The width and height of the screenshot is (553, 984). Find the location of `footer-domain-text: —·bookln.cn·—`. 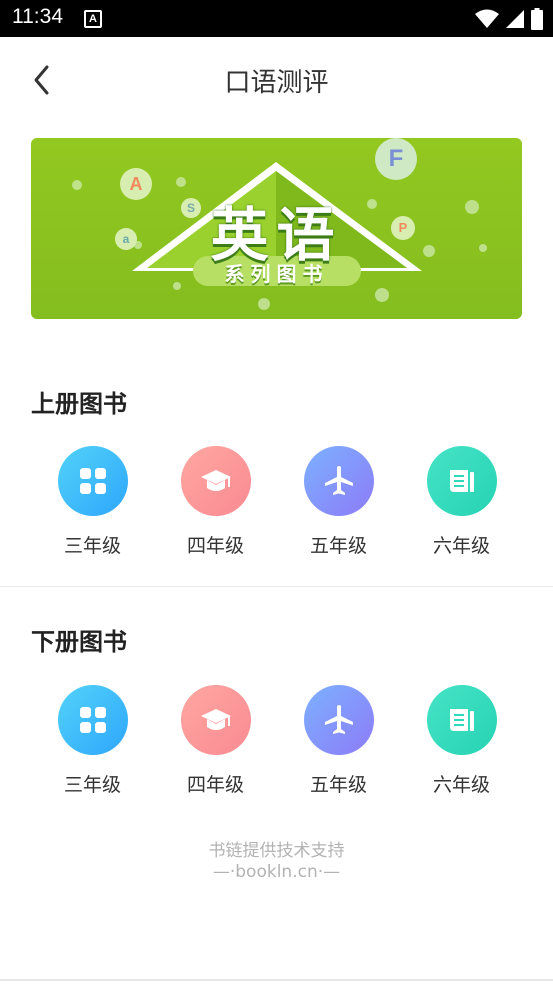

footer-domain-text: —·bookln.cn·— is located at coordinates (276, 872).